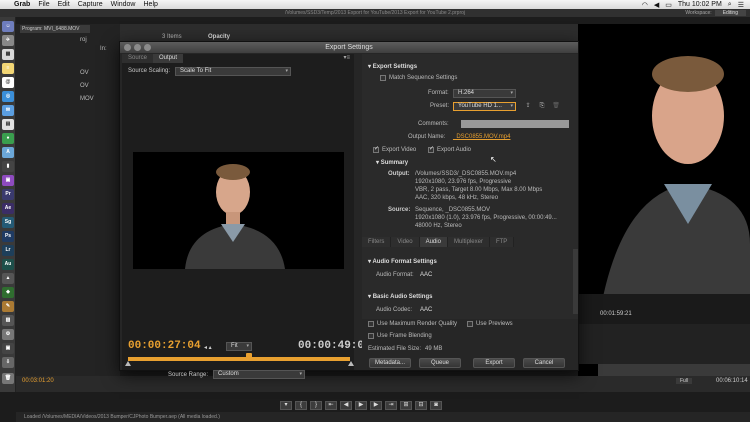  Describe the element at coordinates (239, 346) in the screenshot. I see `zoom-fit-dropdown: Fit ▾` at that location.